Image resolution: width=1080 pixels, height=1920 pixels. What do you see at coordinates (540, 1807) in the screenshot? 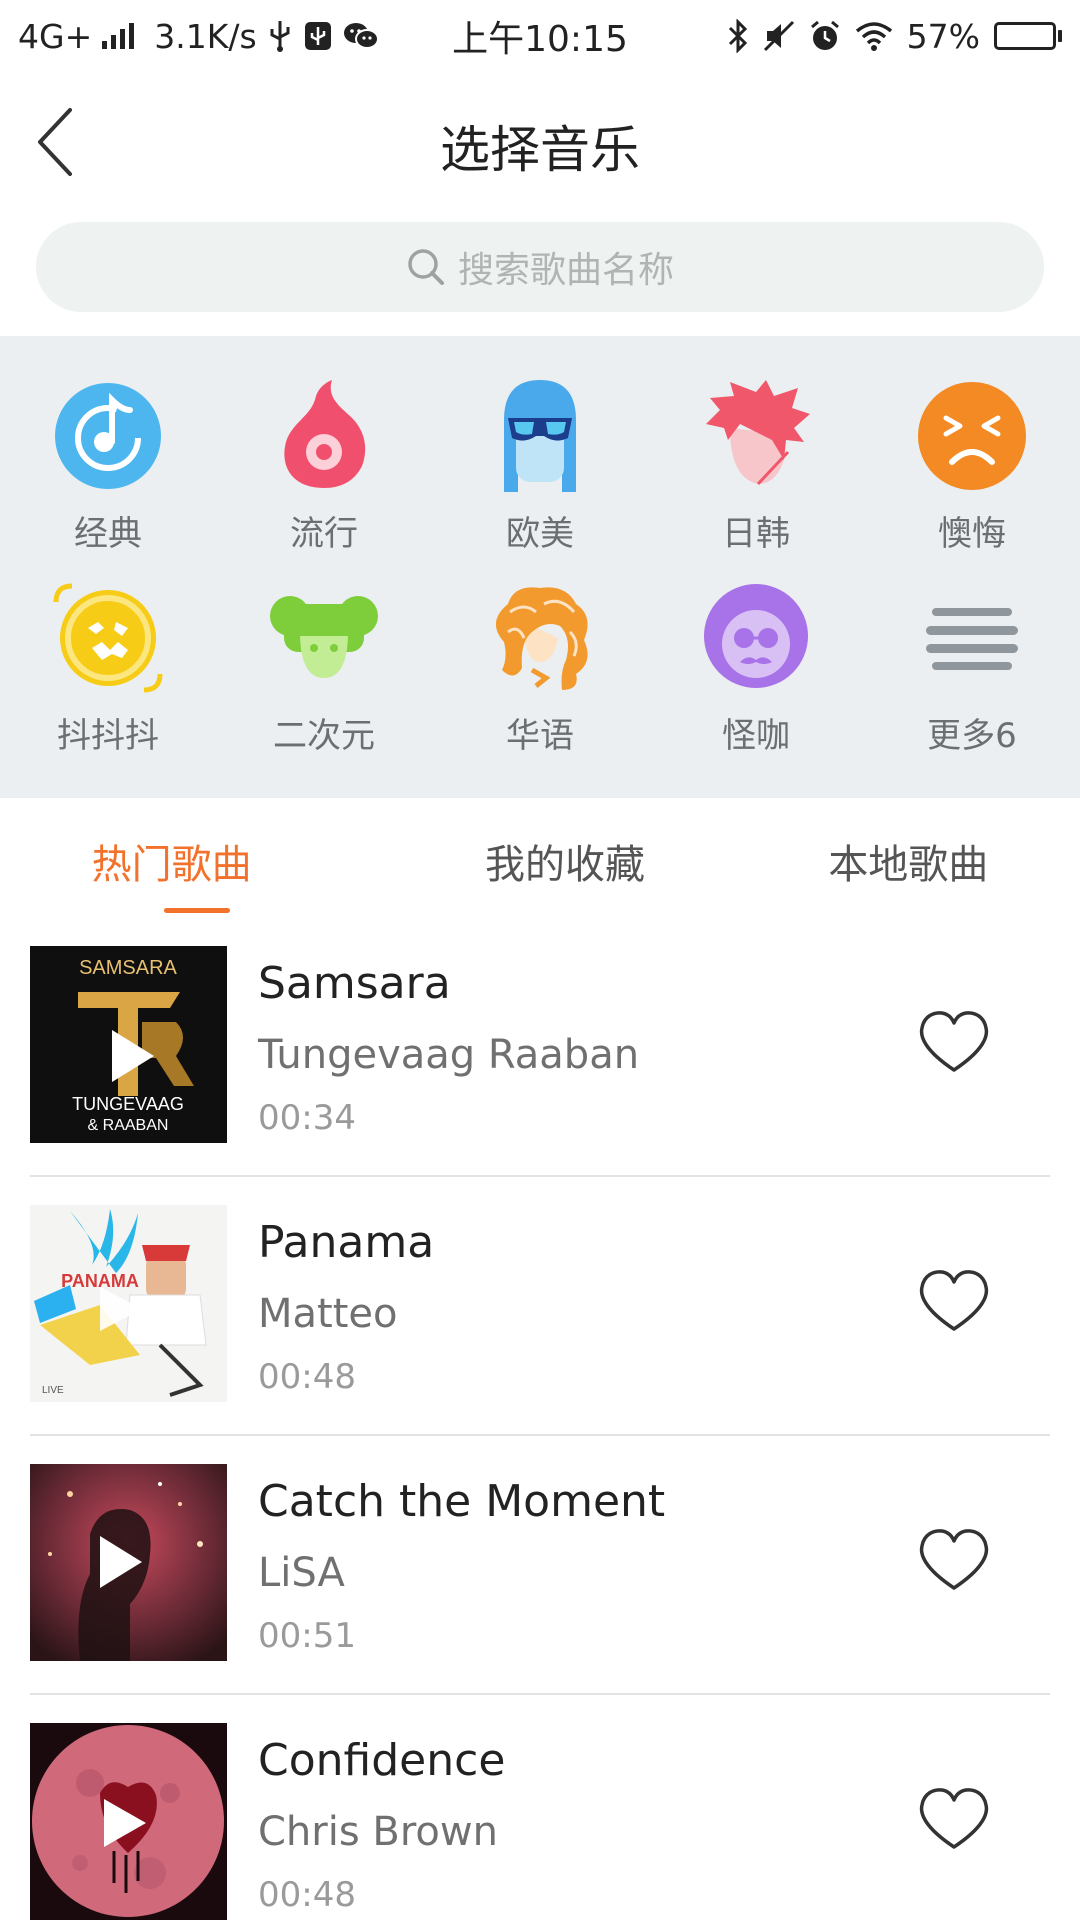
I see `song-row: Confidence Chris Brown 00:48` at bounding box center [540, 1807].